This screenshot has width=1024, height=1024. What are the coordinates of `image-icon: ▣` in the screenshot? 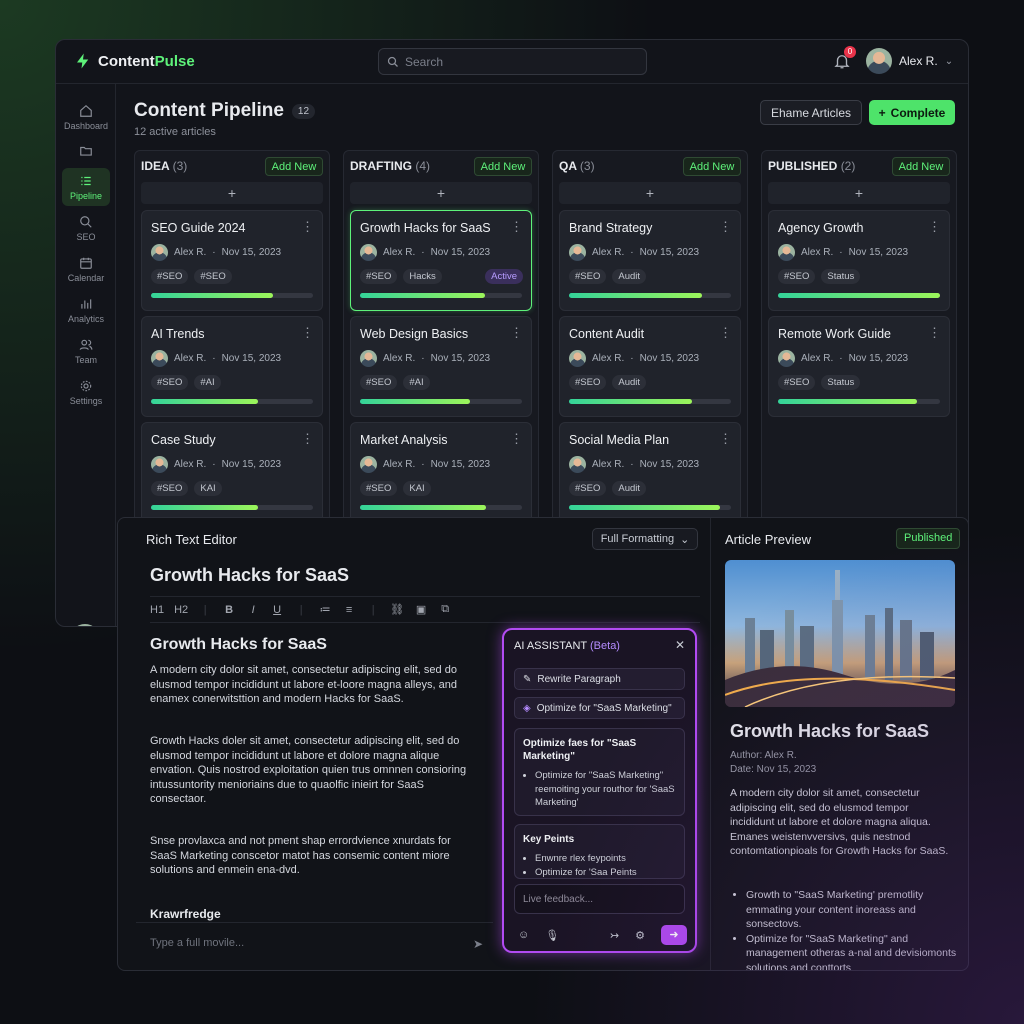 It's located at (421, 609).